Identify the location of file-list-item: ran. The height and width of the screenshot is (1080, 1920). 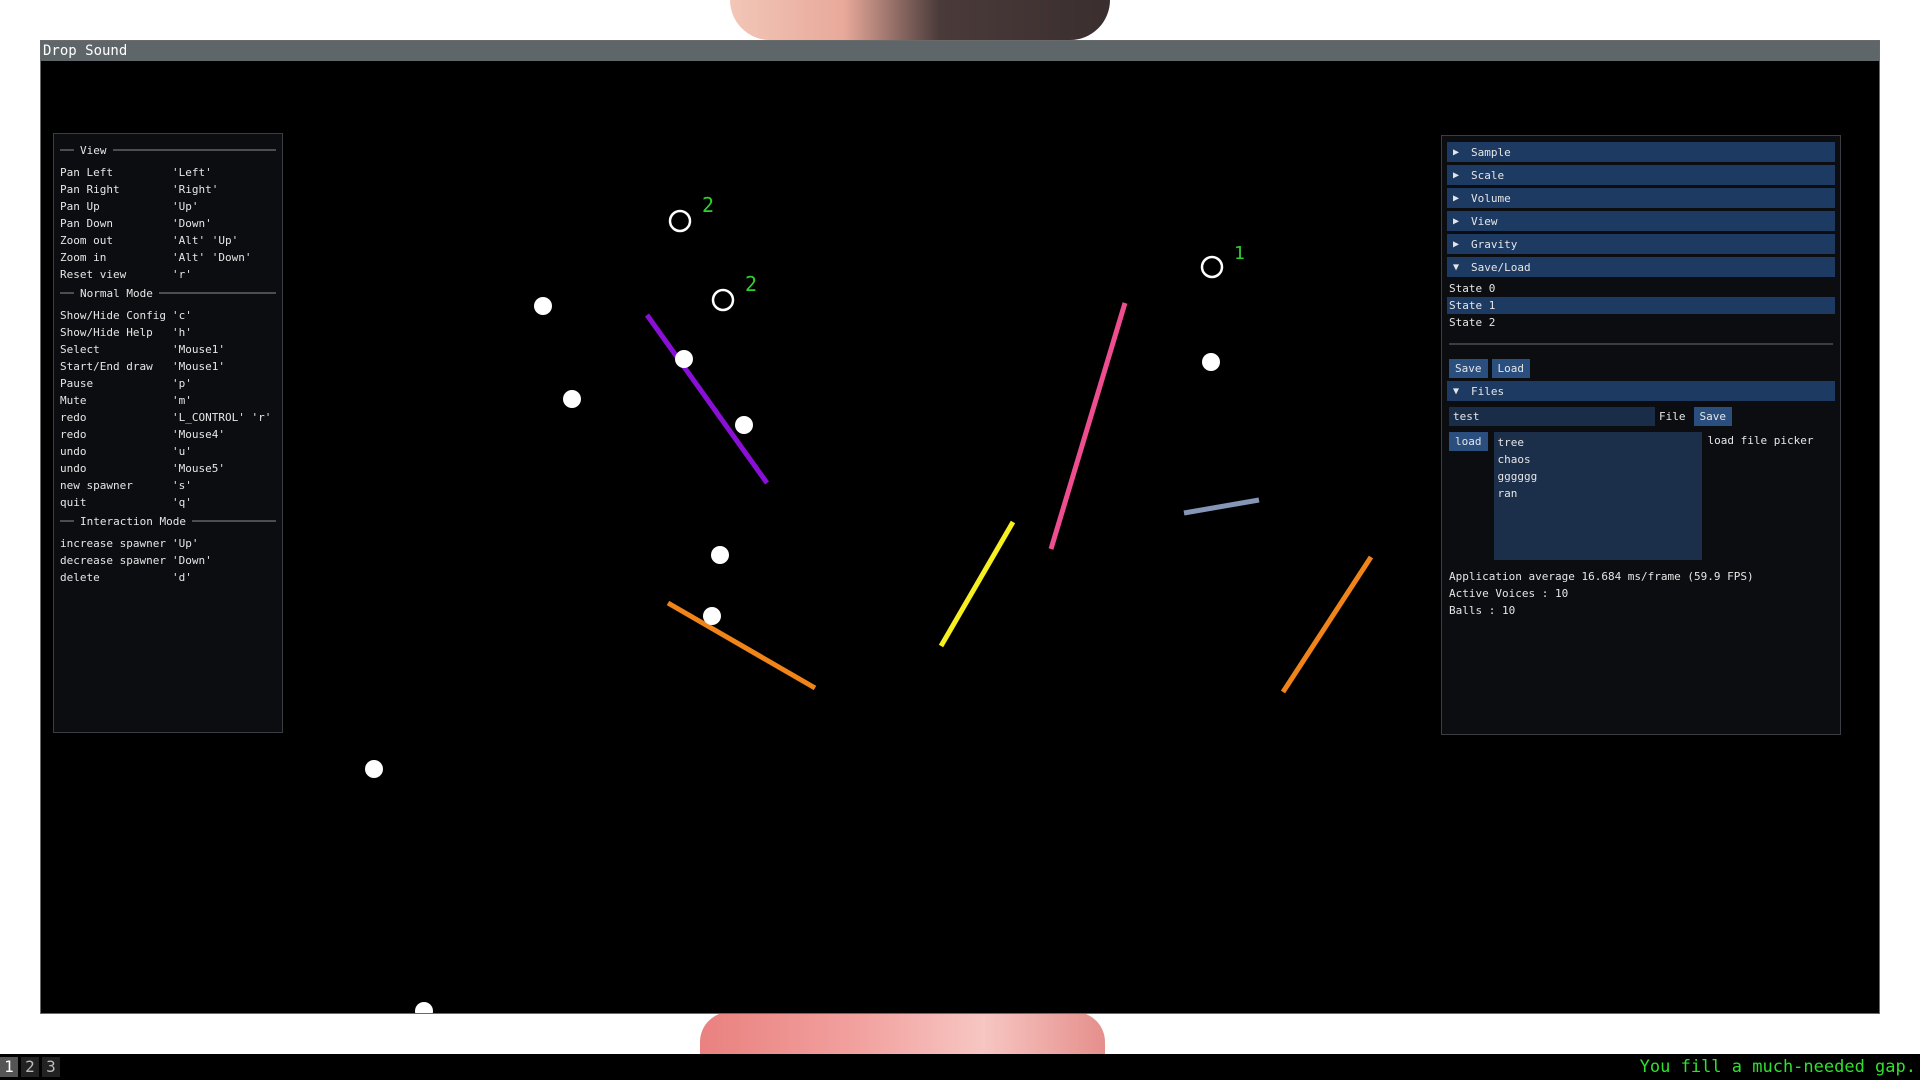
(1598, 493).